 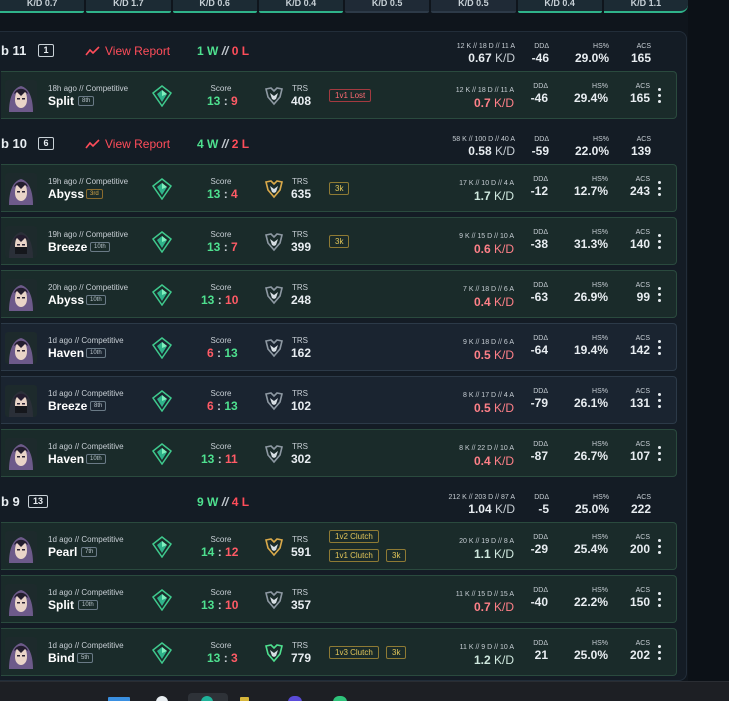 I want to click on hs-value: 25.0%, so click(x=591, y=509).